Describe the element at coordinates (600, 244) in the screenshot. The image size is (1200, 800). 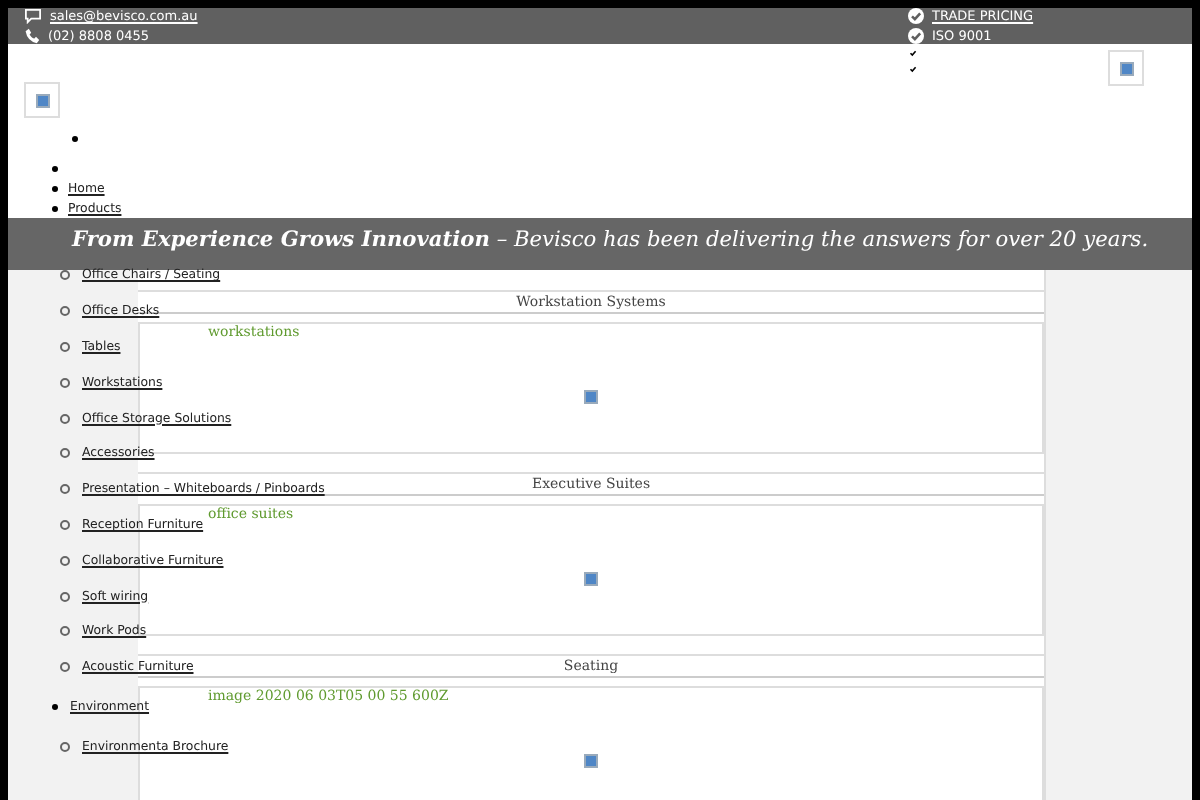
I see `tagline-banner: From Experience Grows Innovation – Bevisco has been delivering the answers for over 20 years.` at that location.